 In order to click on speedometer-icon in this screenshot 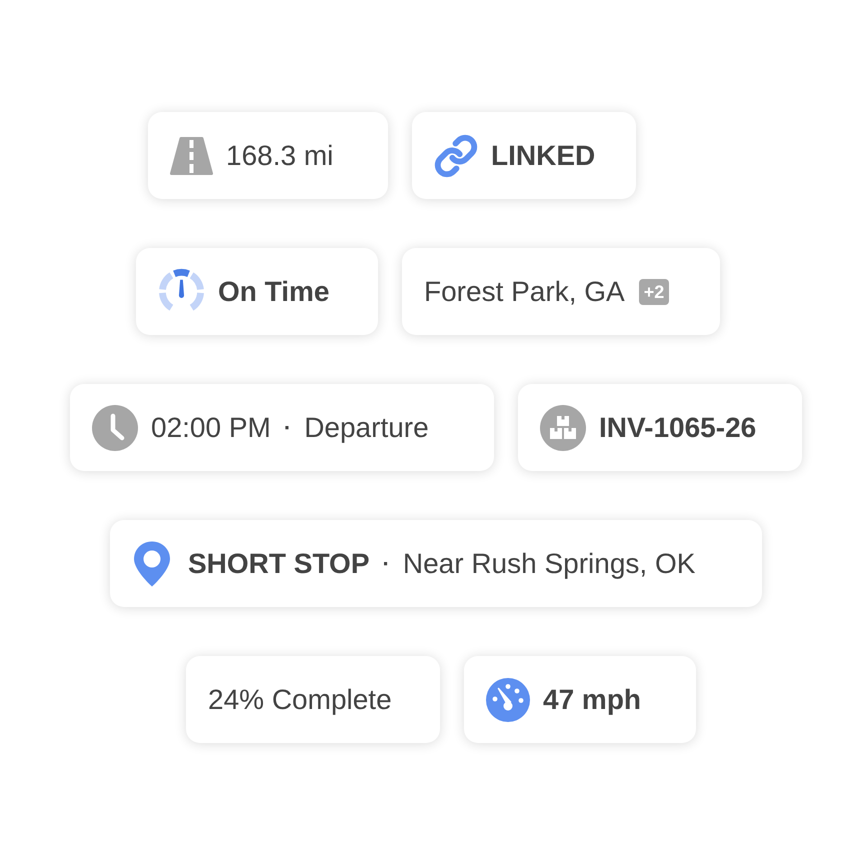, I will do `click(508, 700)`.